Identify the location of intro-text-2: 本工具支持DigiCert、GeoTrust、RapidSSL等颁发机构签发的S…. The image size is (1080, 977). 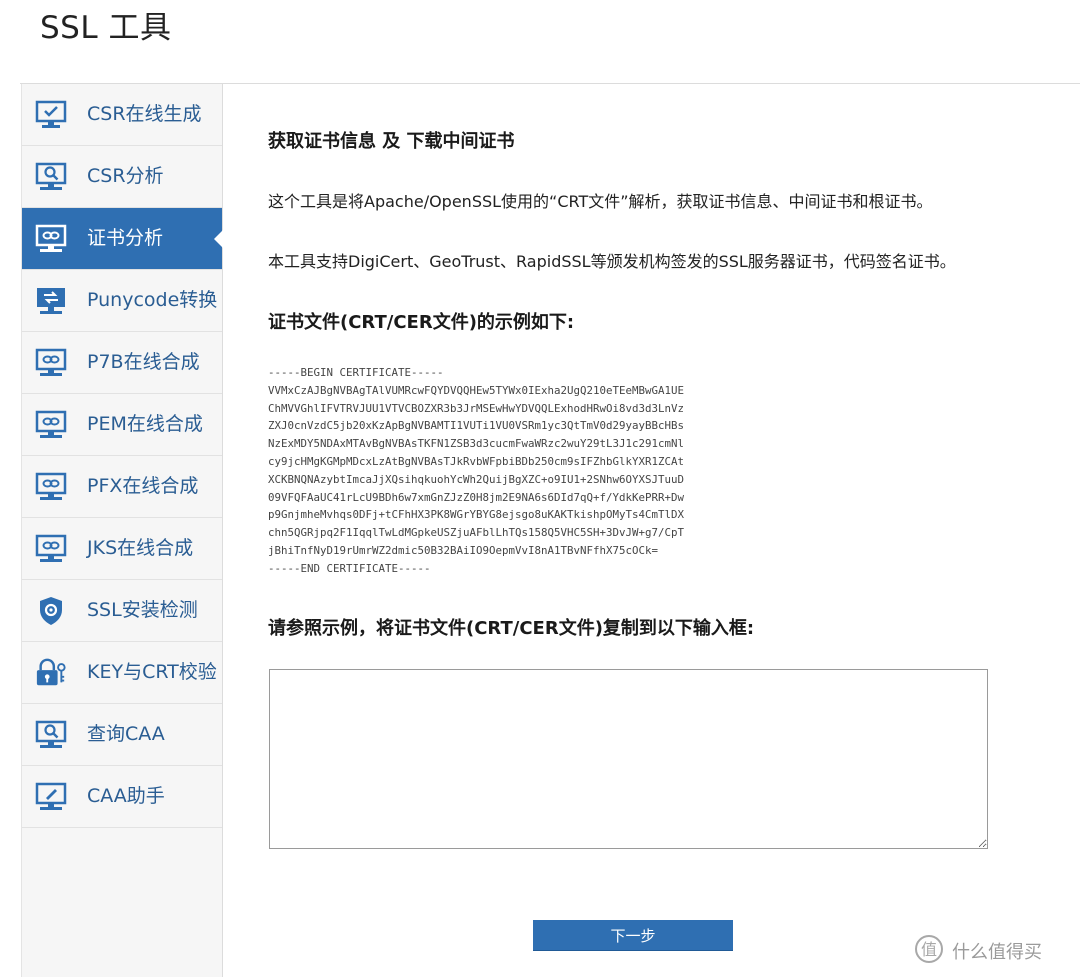
(612, 261).